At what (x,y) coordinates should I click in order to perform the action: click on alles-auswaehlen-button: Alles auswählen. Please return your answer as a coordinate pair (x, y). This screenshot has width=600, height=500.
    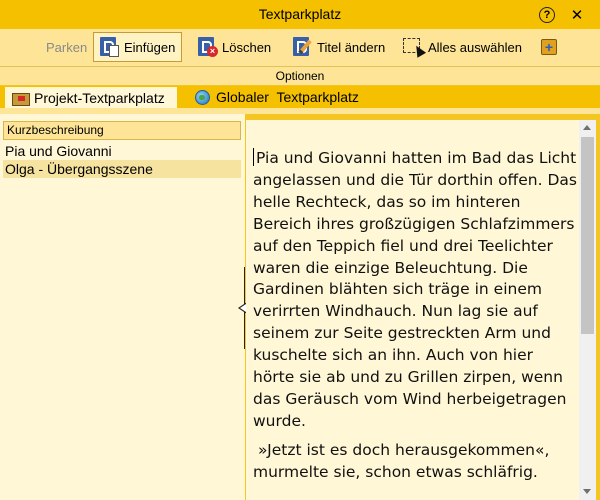
    Looking at the image, I should click on (462, 47).